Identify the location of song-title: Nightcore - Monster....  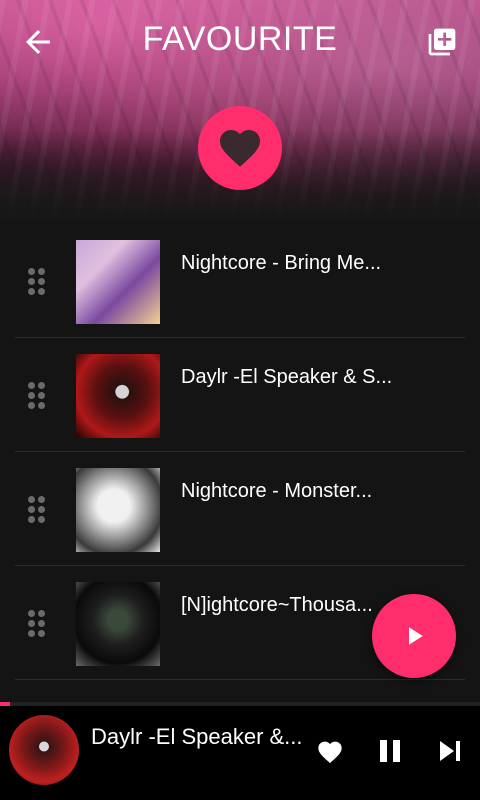
(277, 491).